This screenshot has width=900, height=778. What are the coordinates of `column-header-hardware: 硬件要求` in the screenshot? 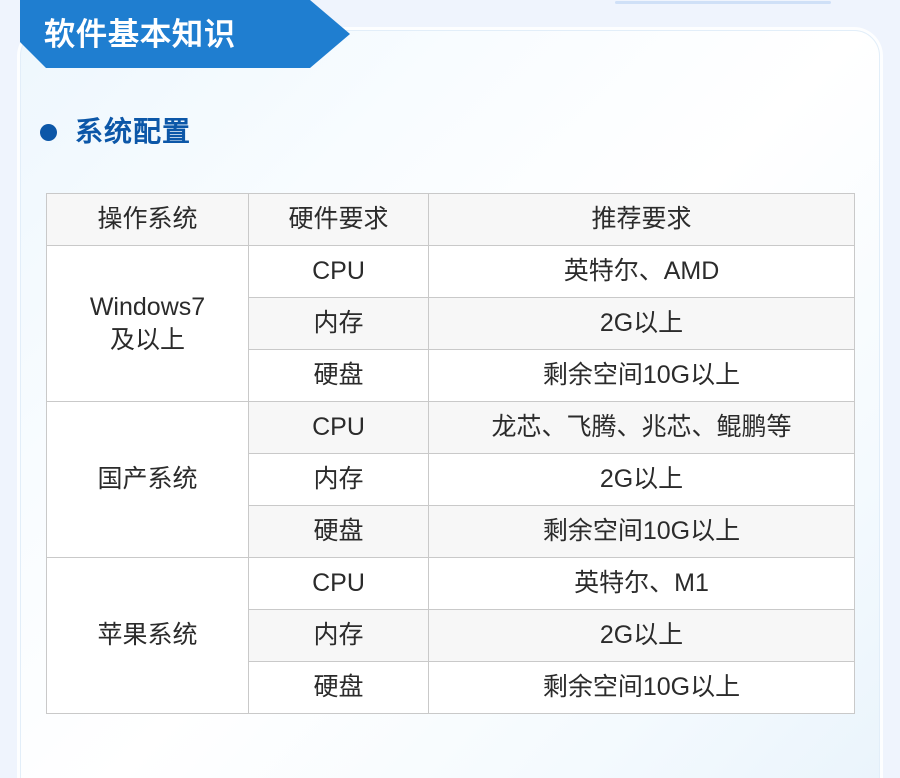 It's located at (338, 219).